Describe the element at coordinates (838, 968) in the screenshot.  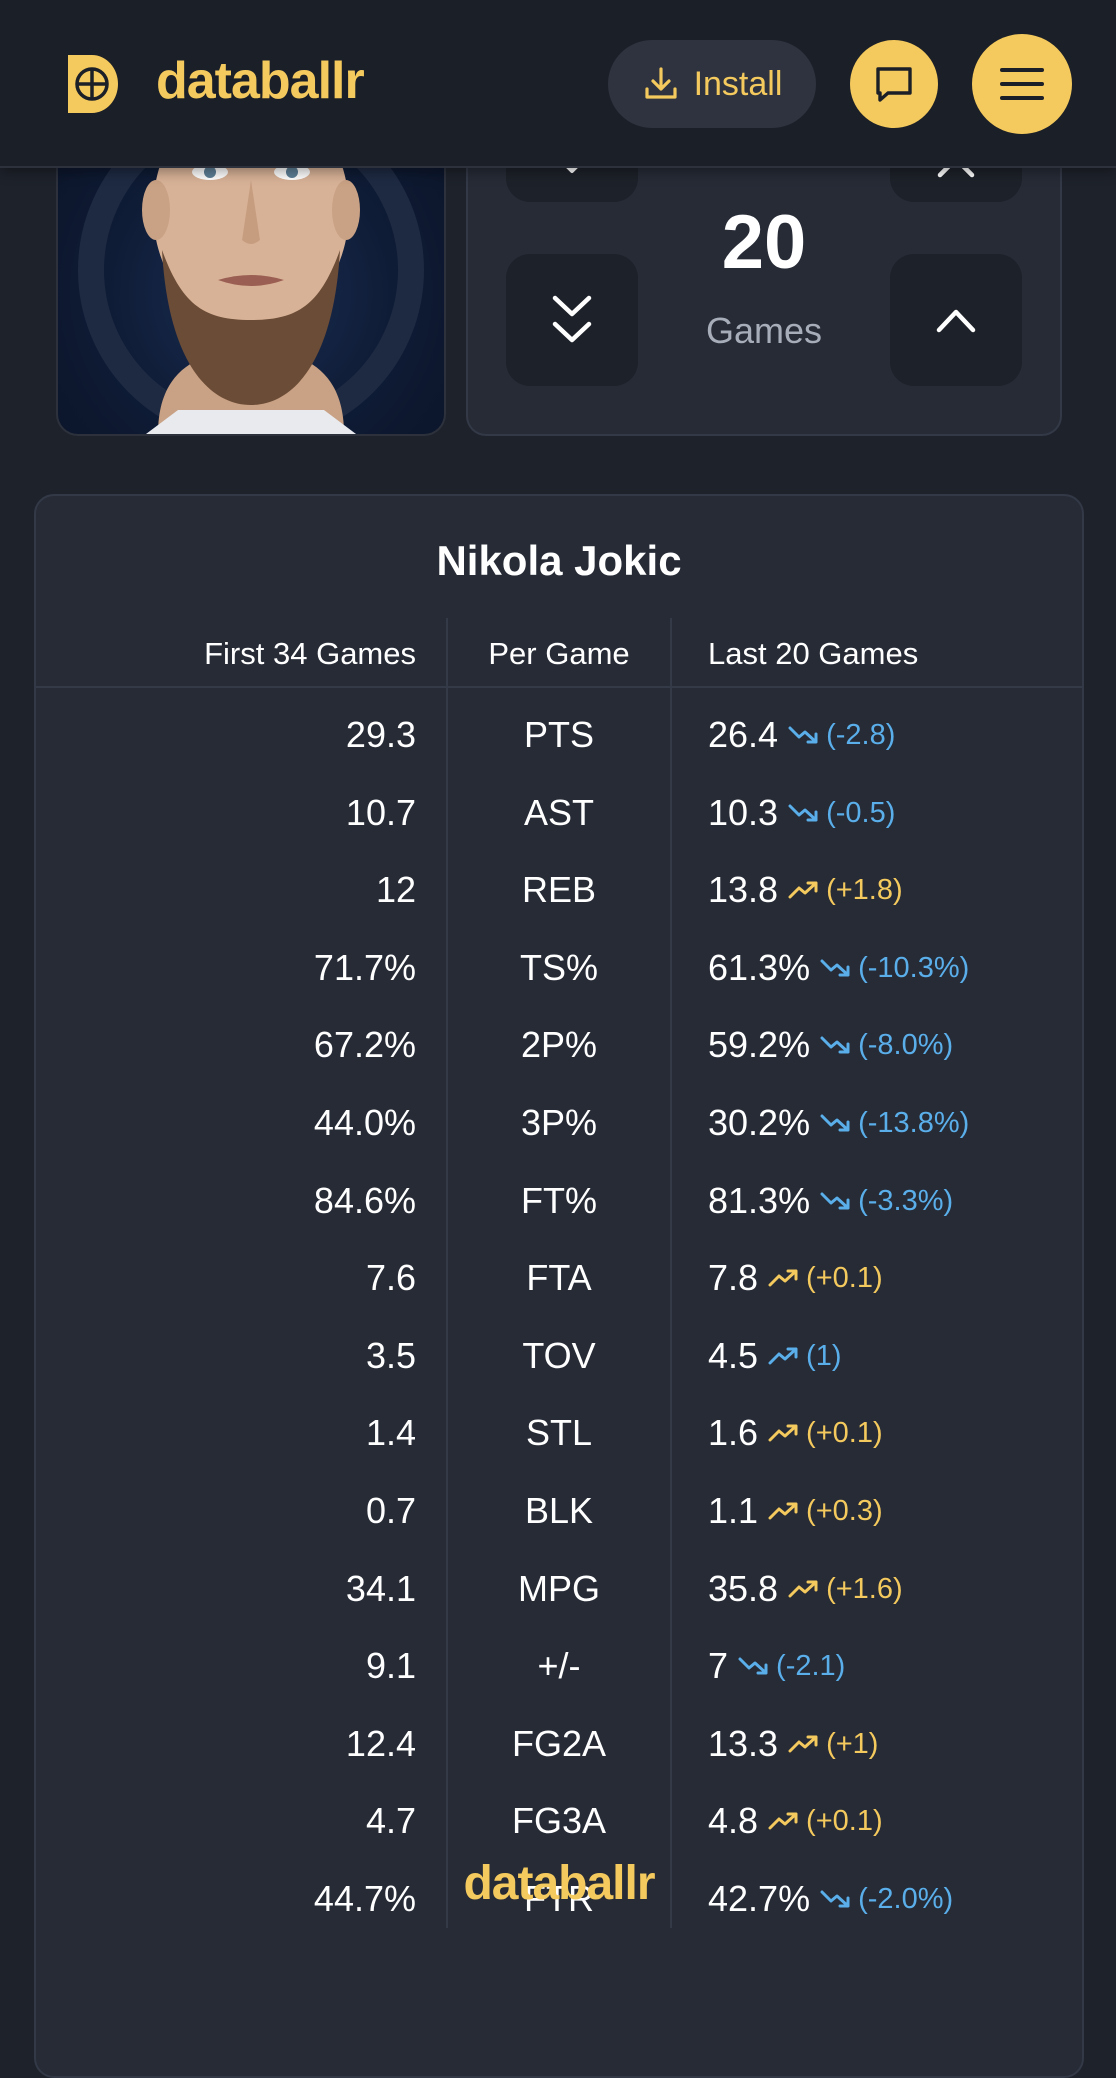
I see `last-games-cell: 61.3% (-10.3%)` at that location.